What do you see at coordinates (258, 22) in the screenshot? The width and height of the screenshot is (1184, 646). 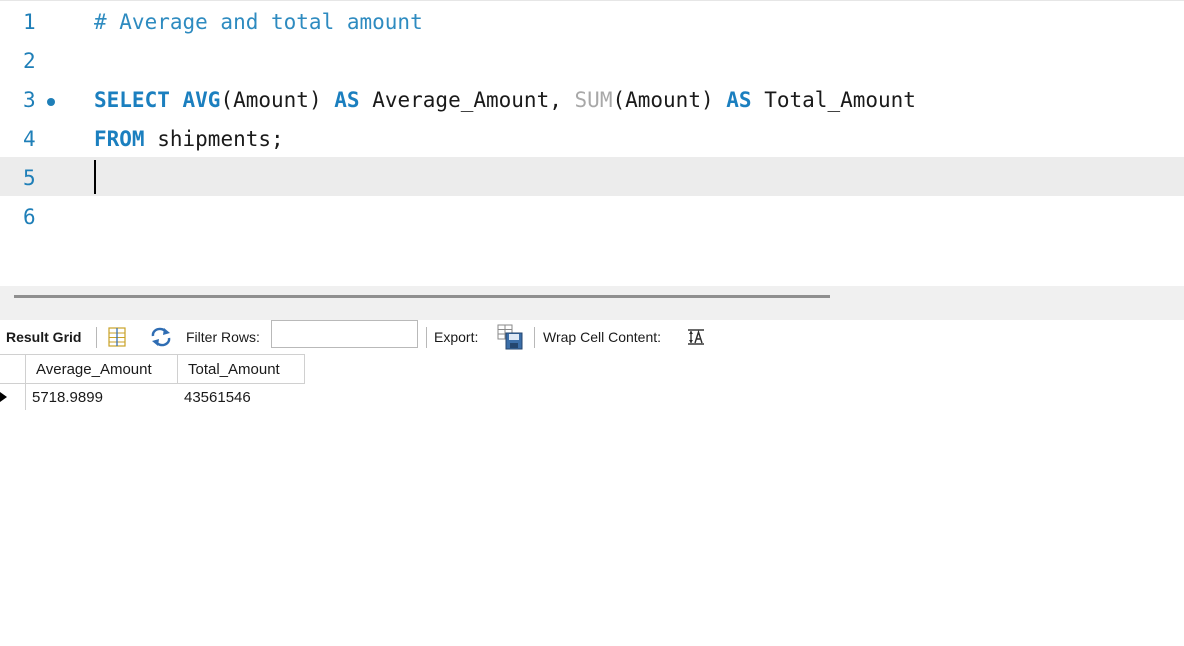 I see `sql-comment: # Average and total amount` at bounding box center [258, 22].